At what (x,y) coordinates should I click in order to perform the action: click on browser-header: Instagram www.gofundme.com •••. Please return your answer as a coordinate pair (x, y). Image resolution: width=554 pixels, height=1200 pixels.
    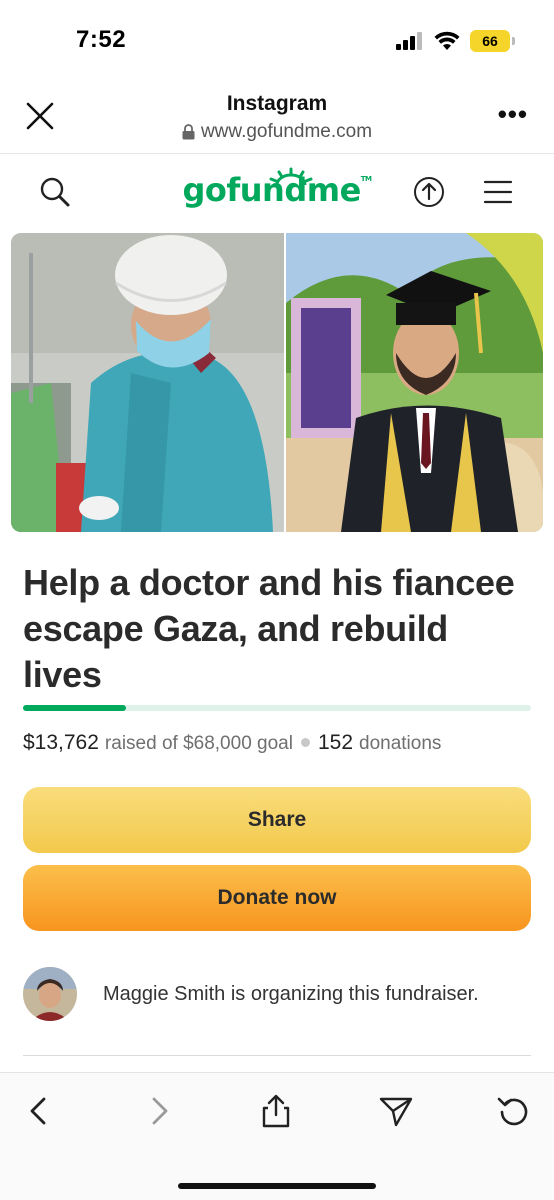
    Looking at the image, I should click on (277, 117).